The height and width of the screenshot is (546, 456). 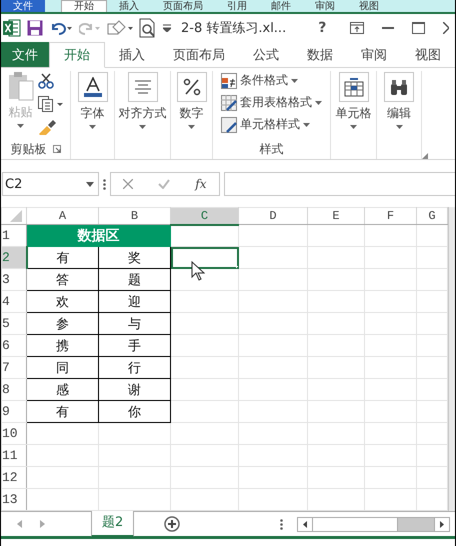 I want to click on binoculars-icon, so click(x=399, y=87).